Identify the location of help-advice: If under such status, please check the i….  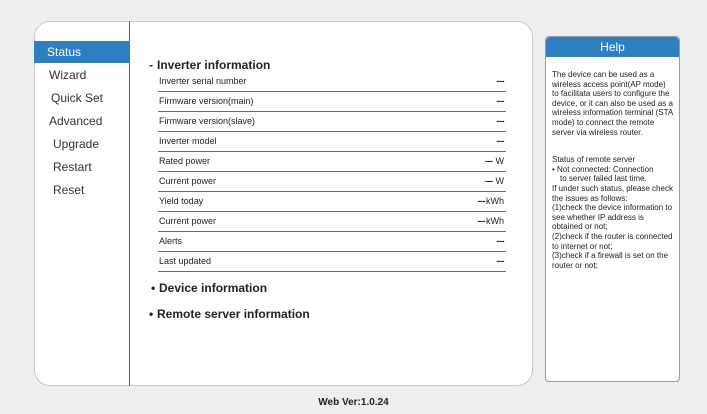
(612, 193).